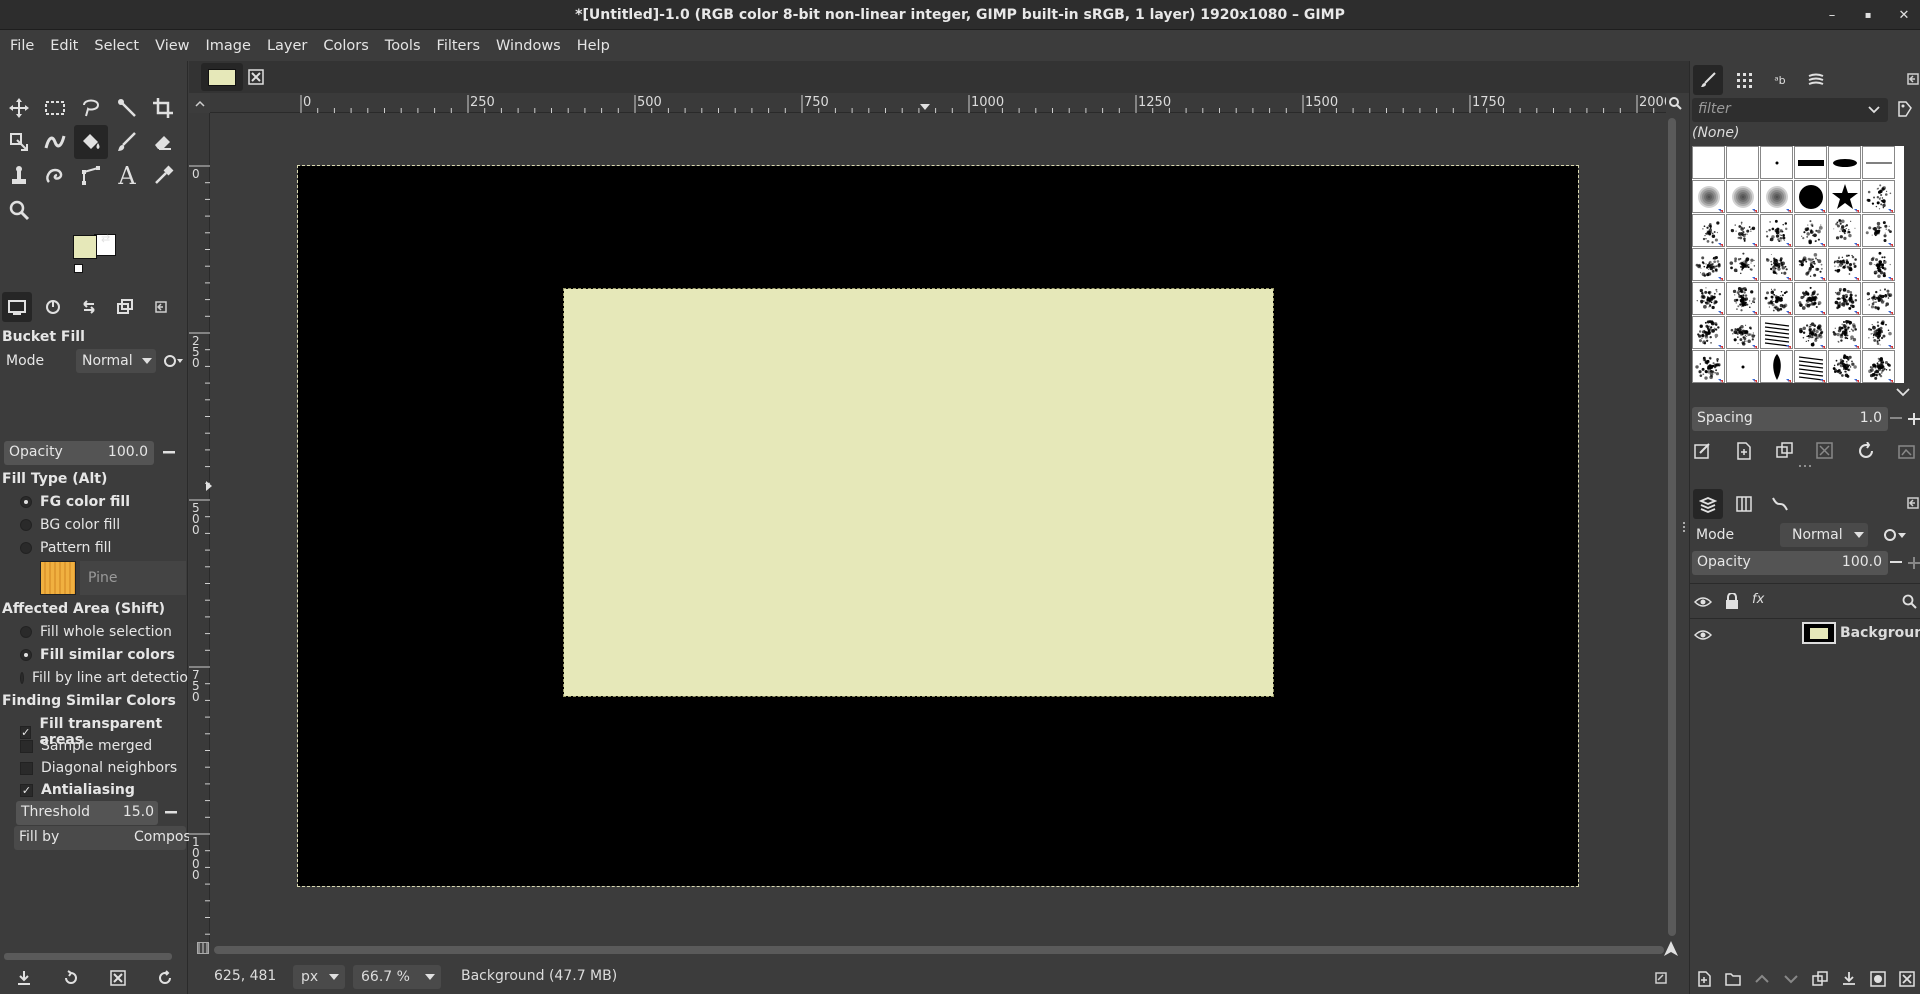 The height and width of the screenshot is (994, 1920). What do you see at coordinates (17, 307) in the screenshot?
I see `tool-options-tab-icon` at bounding box center [17, 307].